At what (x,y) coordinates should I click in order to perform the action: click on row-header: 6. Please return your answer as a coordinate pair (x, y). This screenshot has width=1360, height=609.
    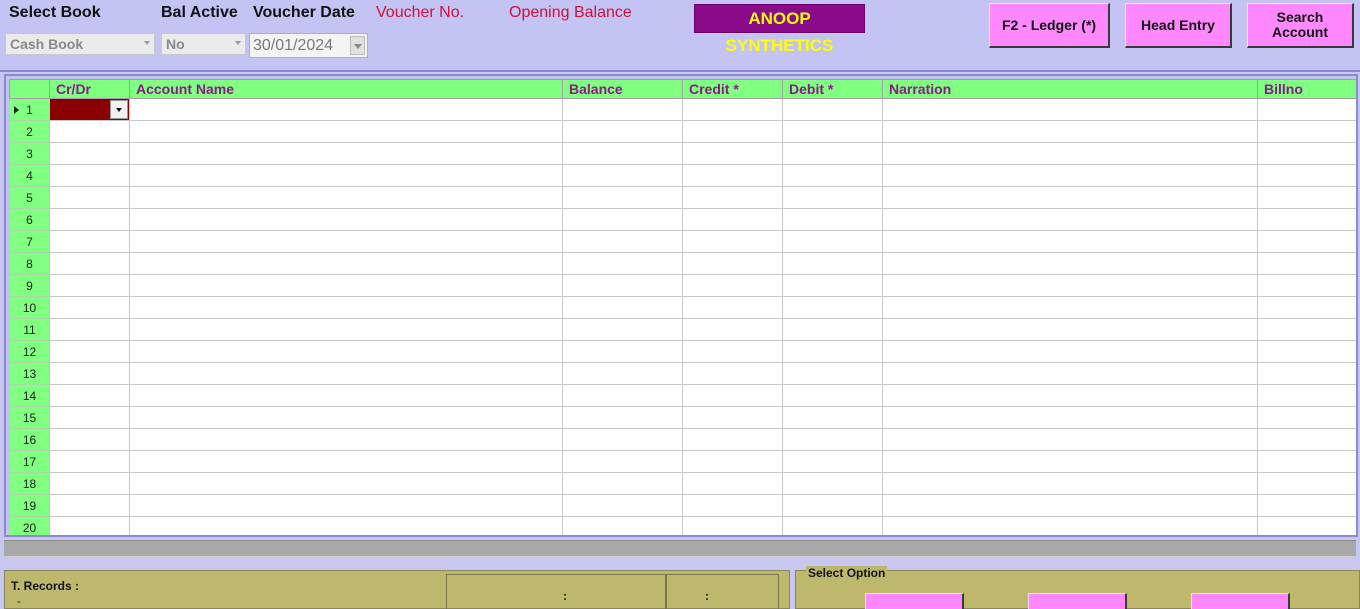
    Looking at the image, I should click on (29, 219).